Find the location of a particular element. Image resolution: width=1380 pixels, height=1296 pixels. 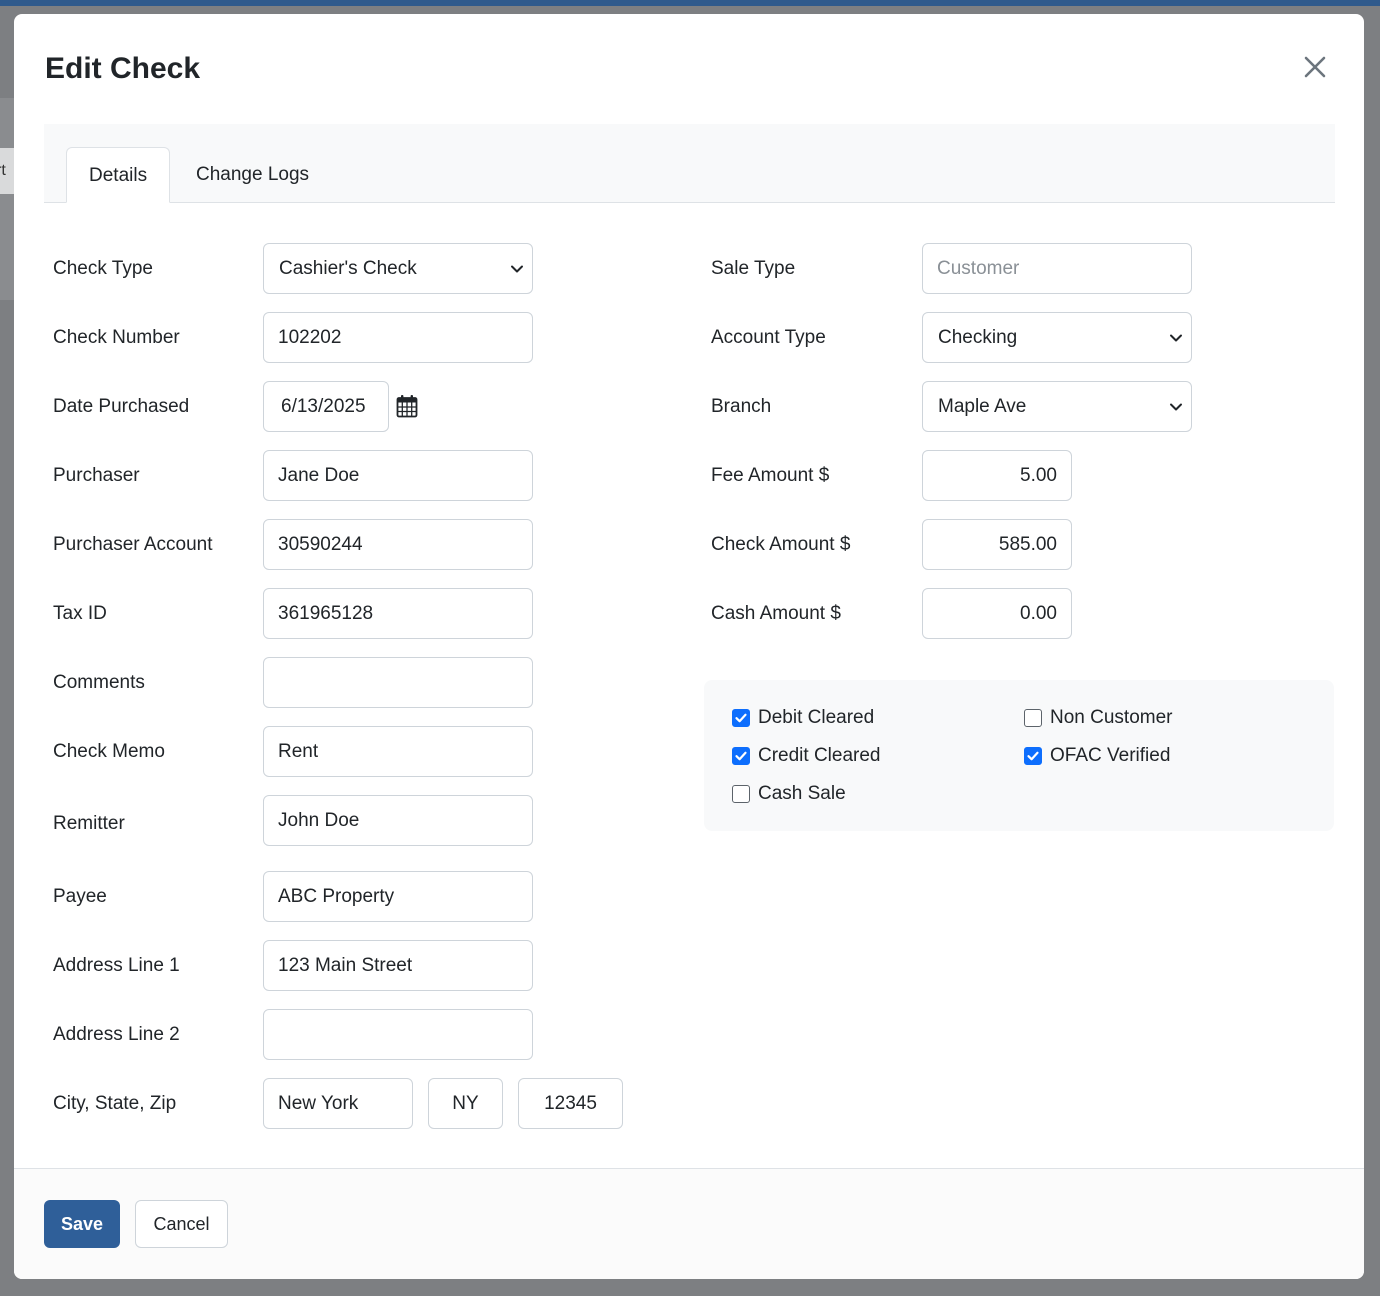

branch-label: Branch is located at coordinates (741, 406).